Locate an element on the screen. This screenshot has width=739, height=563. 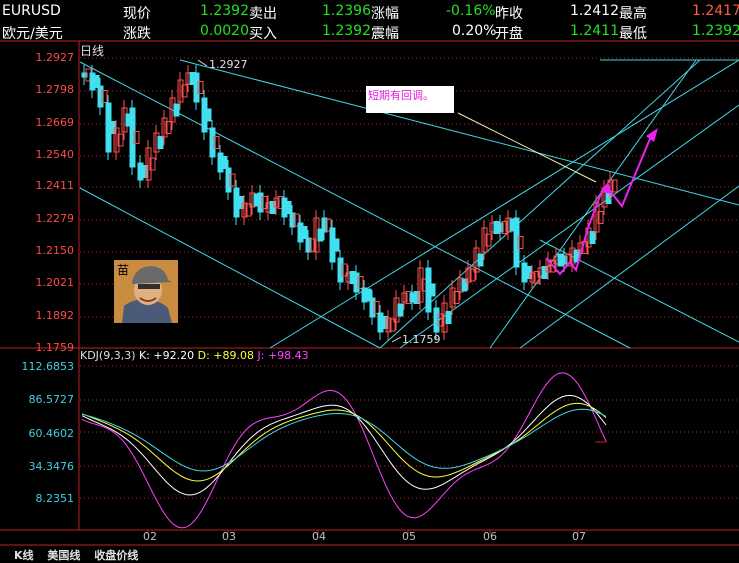
label-high: 最高 is located at coordinates (633, 14).